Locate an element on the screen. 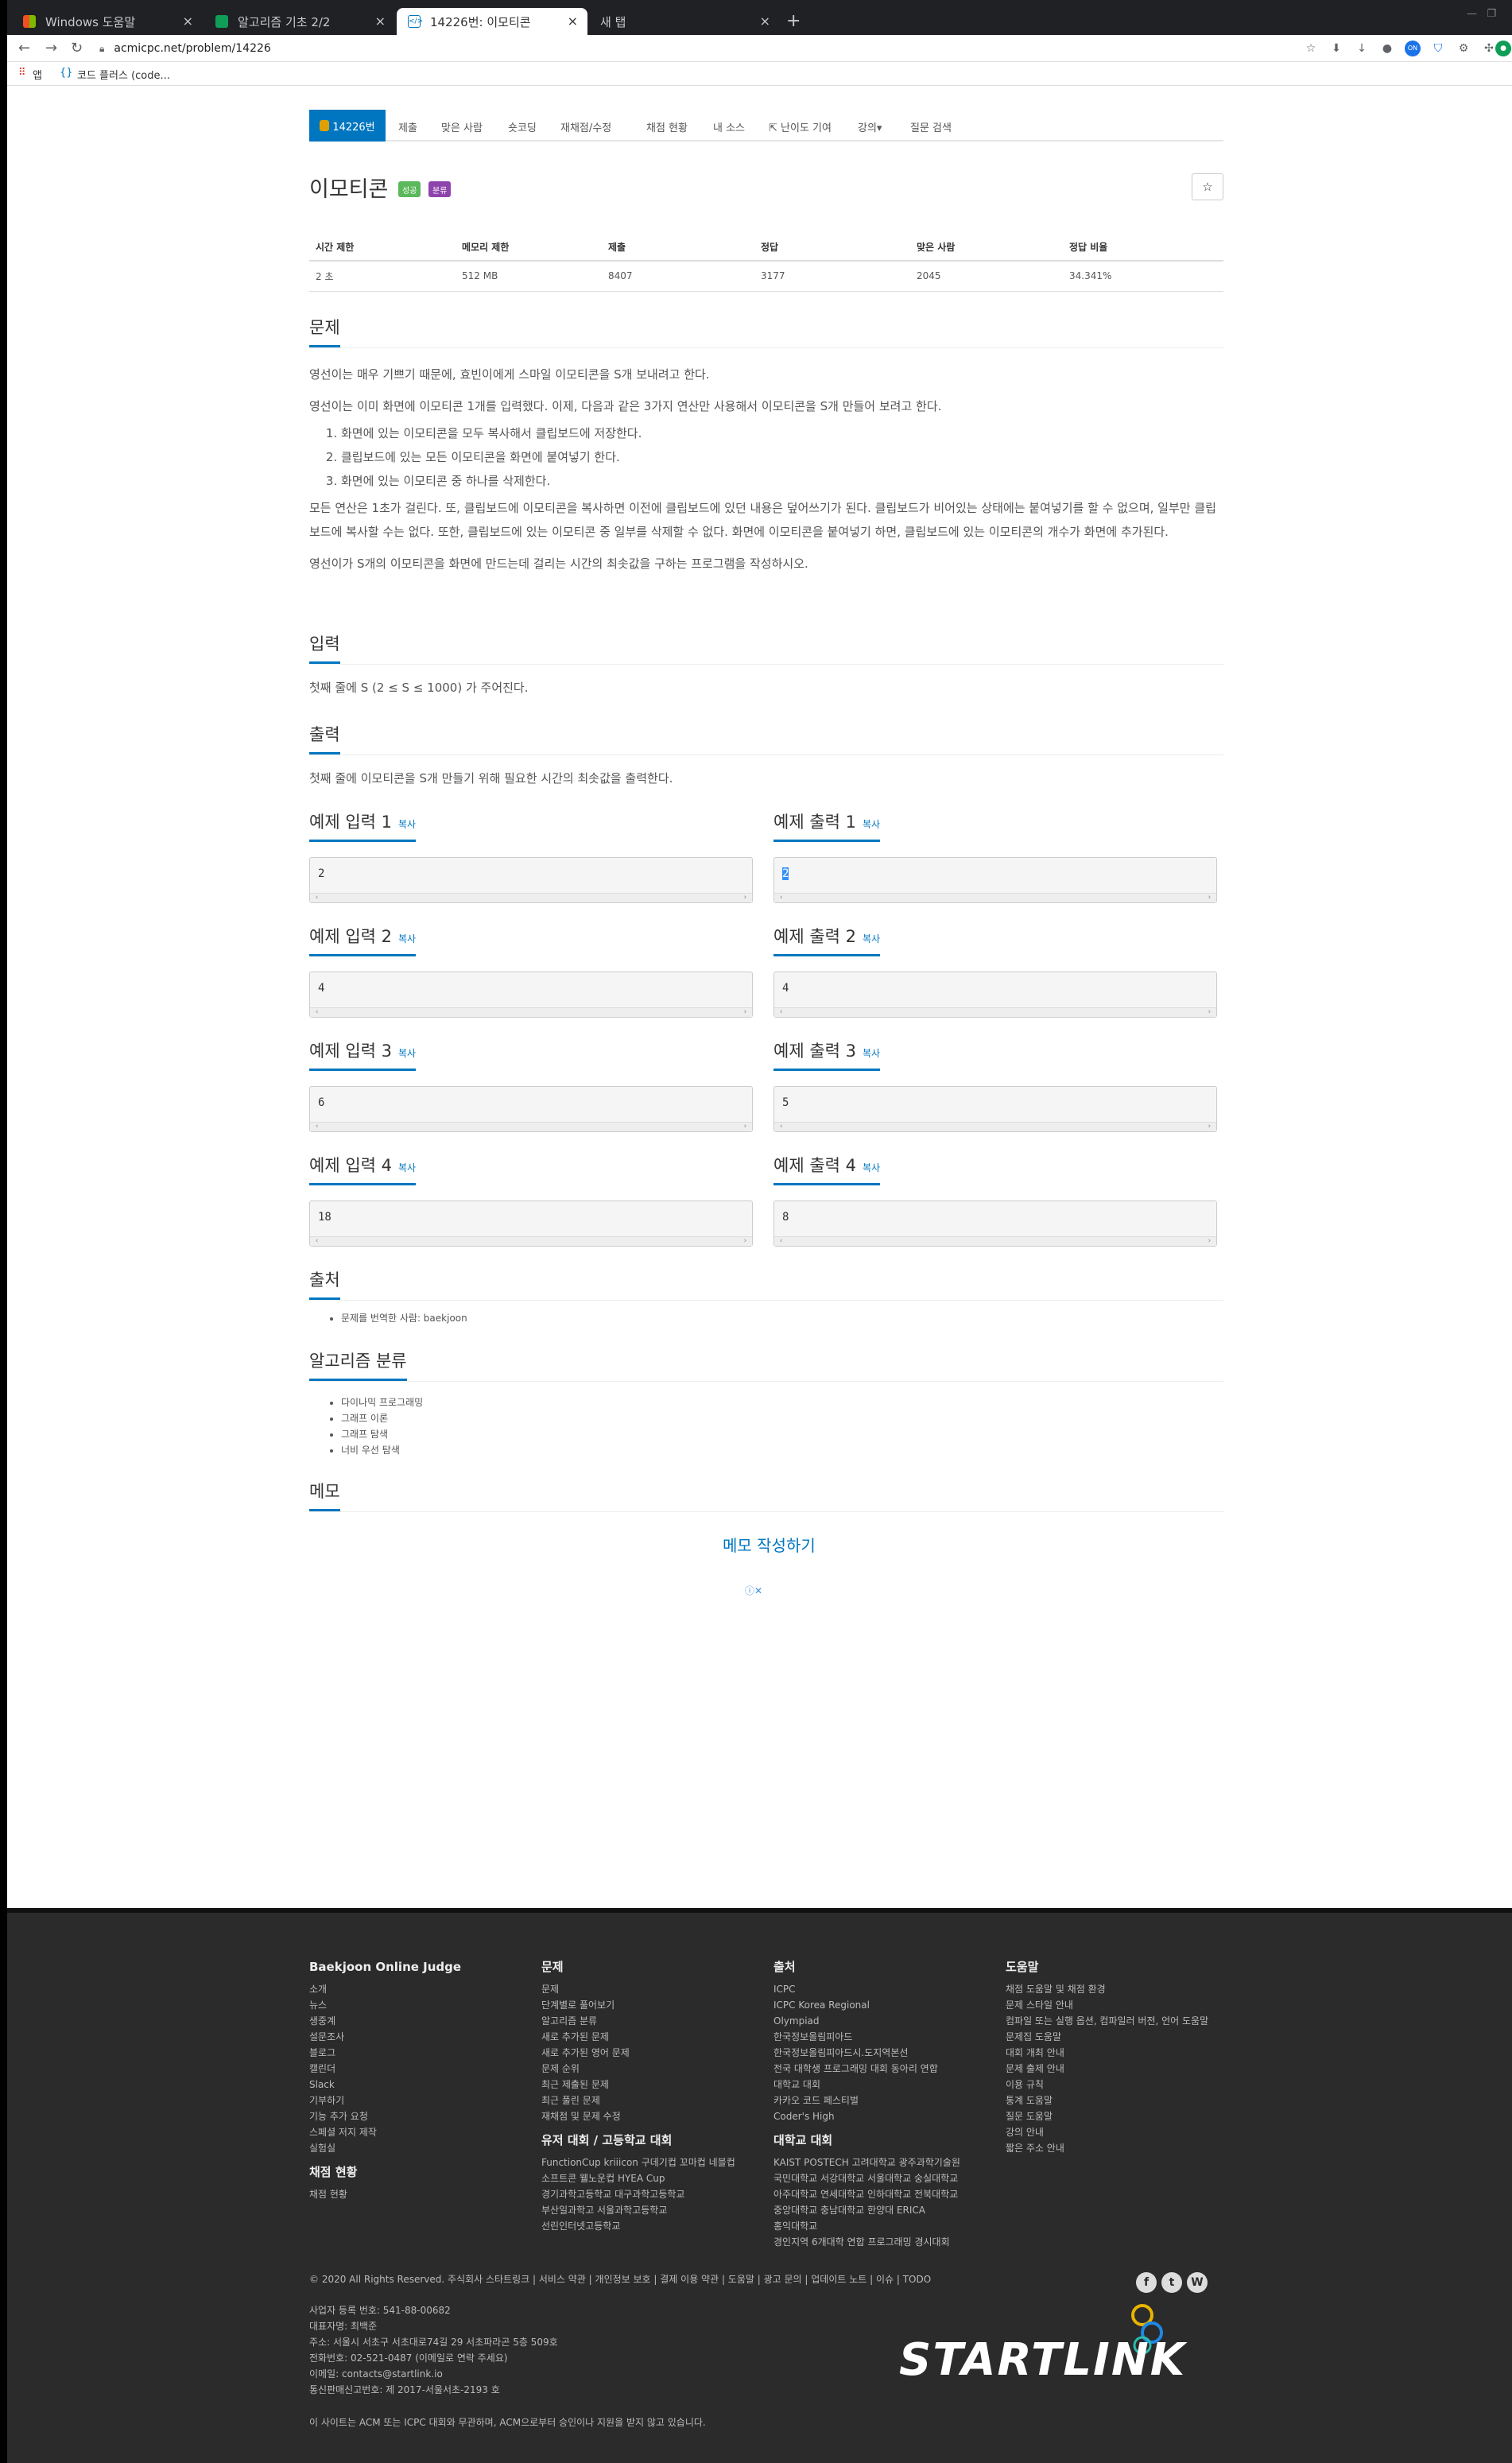  extension-icon: ● is located at coordinates (1387, 48).